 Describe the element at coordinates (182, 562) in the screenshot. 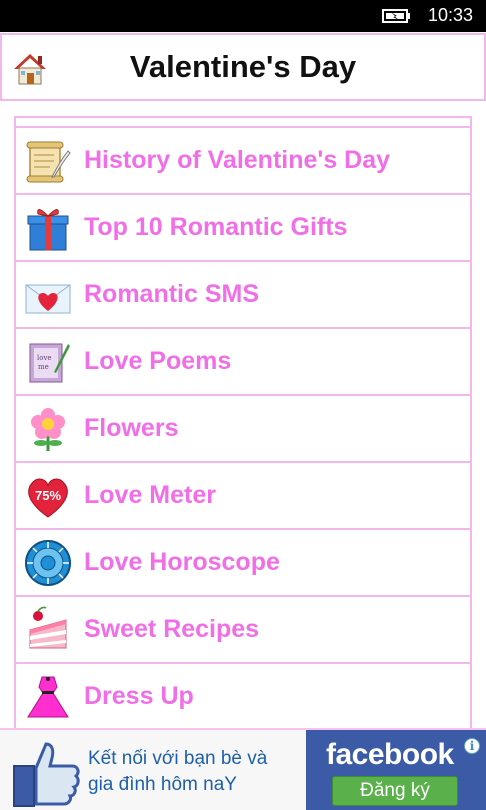

I see `menu-item-label: Love Horoscope` at that location.